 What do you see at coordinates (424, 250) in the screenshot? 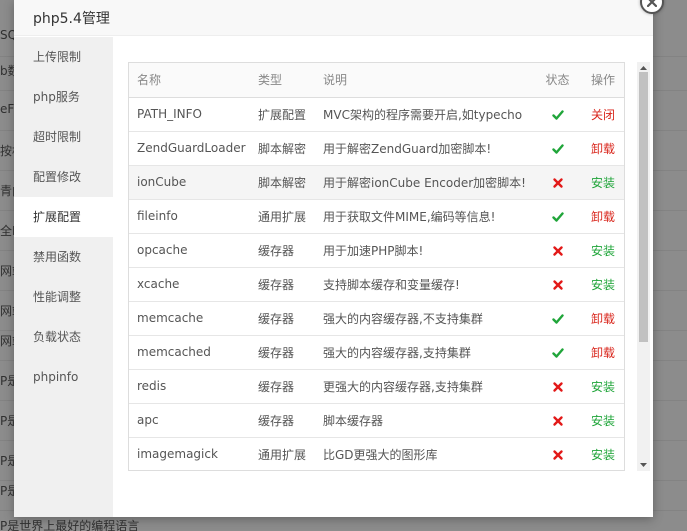
I see `extension-description: 用于加速PHP脚本!` at bounding box center [424, 250].